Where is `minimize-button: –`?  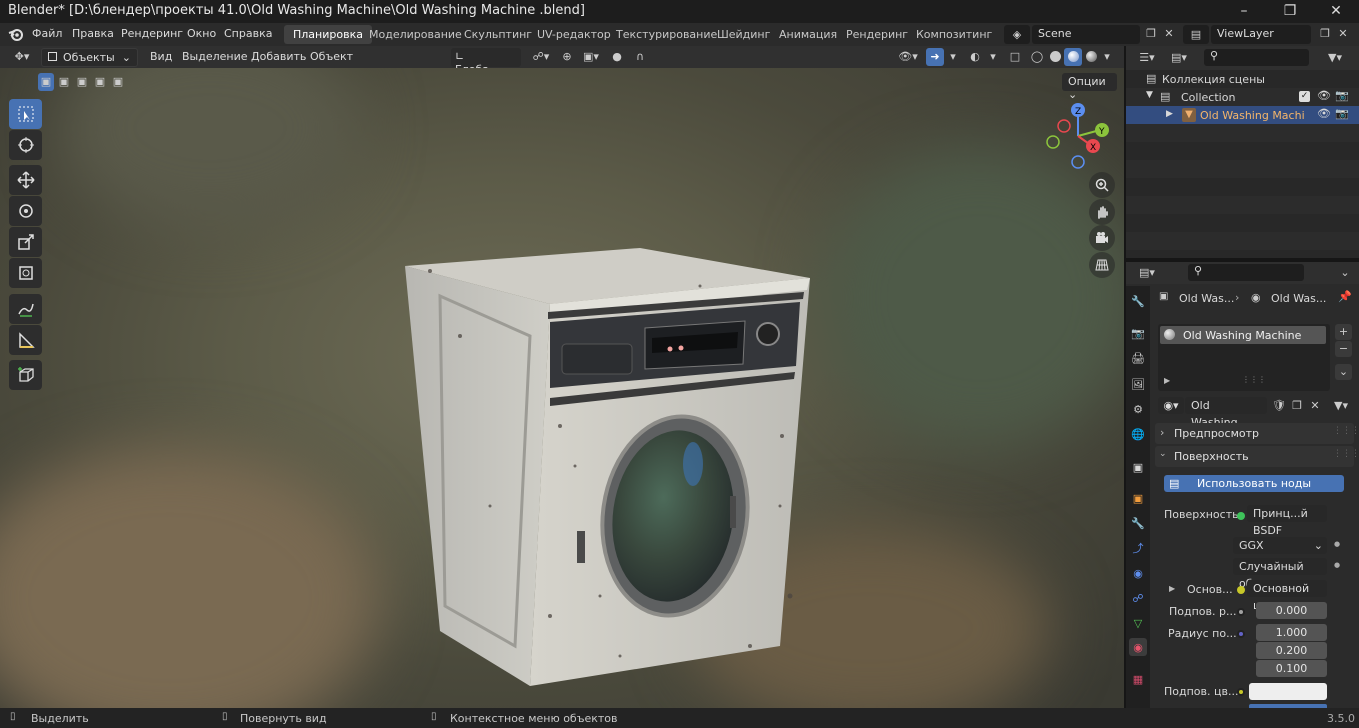
minimize-button: – is located at coordinates (1244, 11).